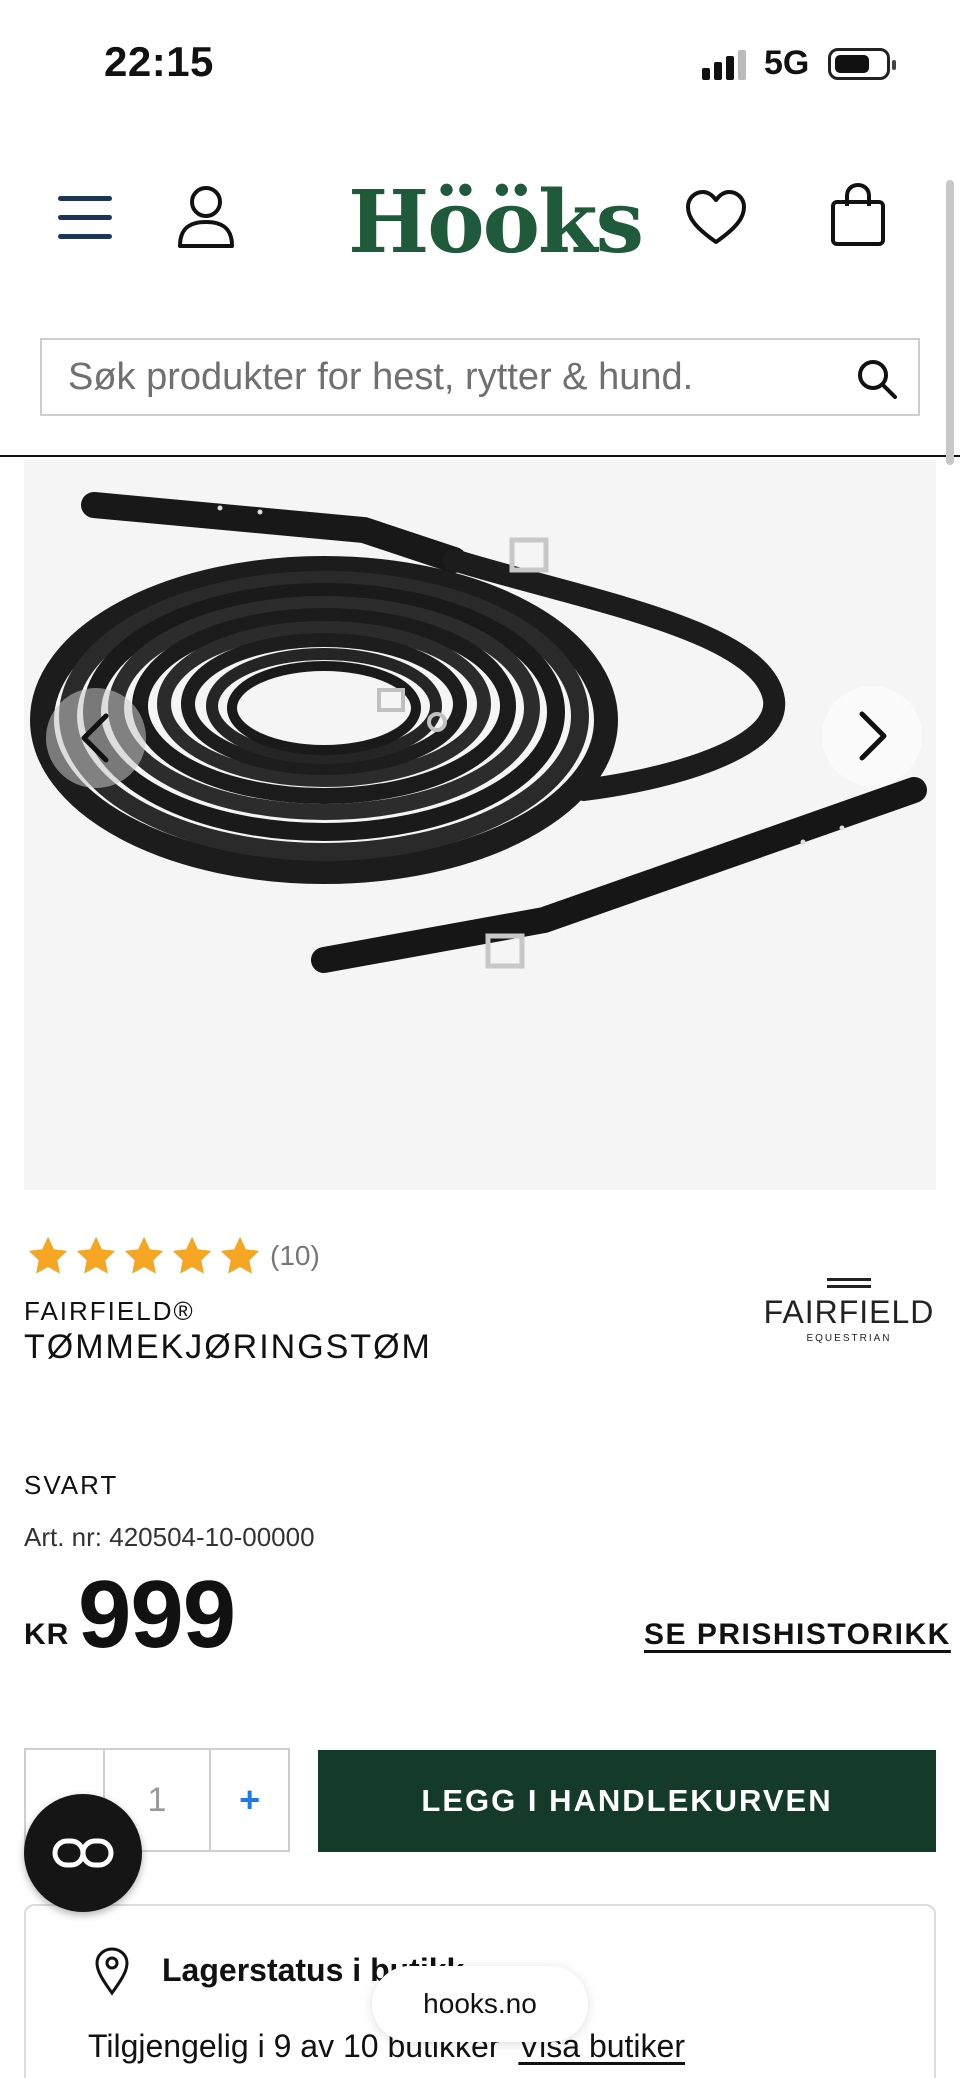  I want to click on status-time: 22:15, so click(159, 61).